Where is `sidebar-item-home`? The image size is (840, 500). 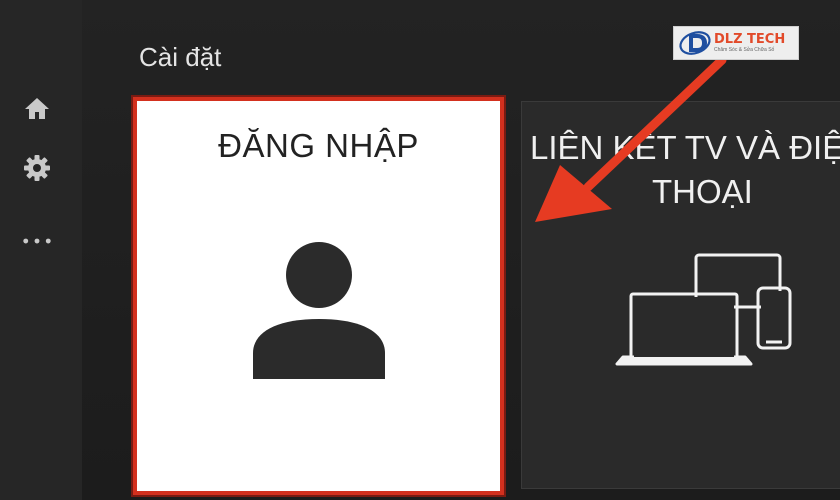 sidebar-item-home is located at coordinates (37, 108).